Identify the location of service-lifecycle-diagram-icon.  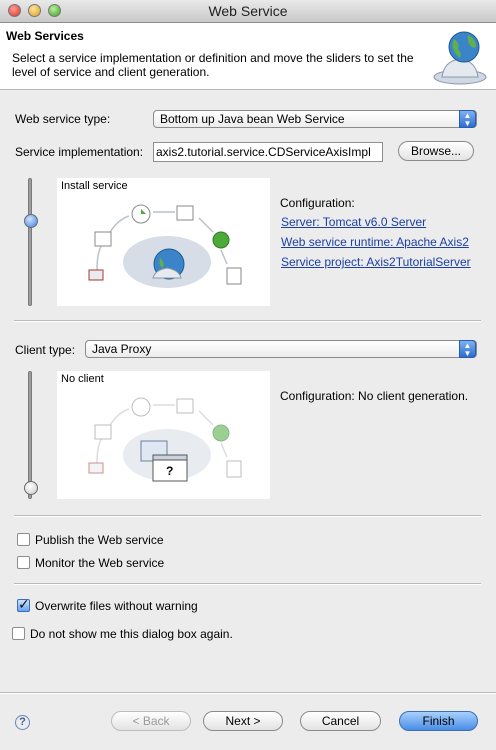
(165, 246).